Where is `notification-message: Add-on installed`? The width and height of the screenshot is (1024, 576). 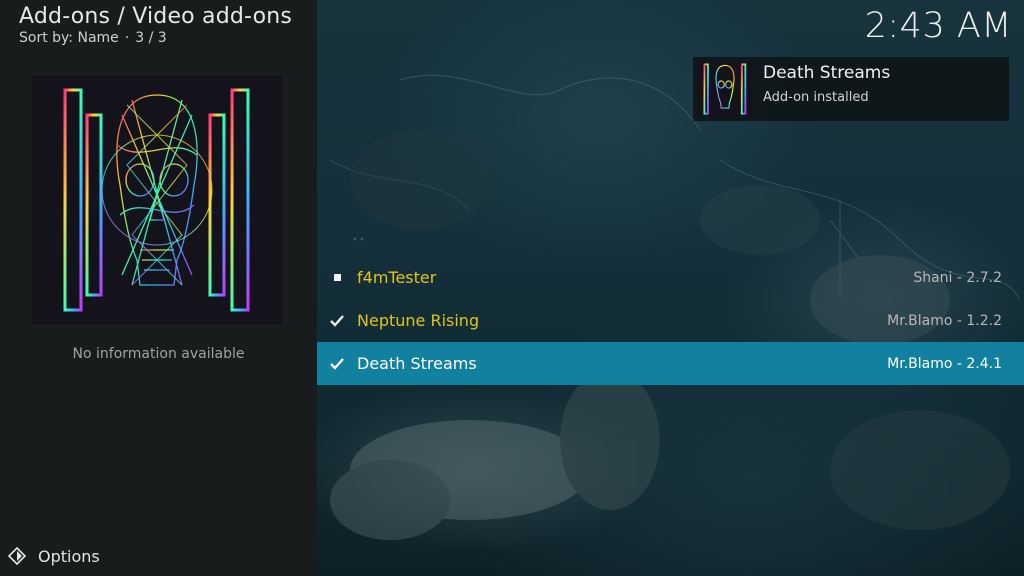
notification-message: Add-on installed is located at coordinates (816, 97).